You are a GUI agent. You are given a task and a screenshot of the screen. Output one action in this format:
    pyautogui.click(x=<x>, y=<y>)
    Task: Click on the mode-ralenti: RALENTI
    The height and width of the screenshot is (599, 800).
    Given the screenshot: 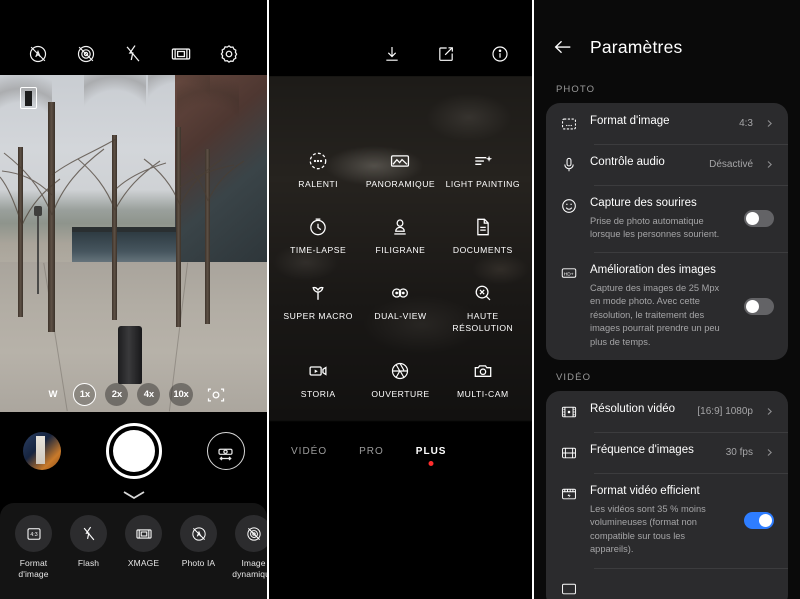 What is the action you would take?
    pyautogui.click(x=318, y=170)
    